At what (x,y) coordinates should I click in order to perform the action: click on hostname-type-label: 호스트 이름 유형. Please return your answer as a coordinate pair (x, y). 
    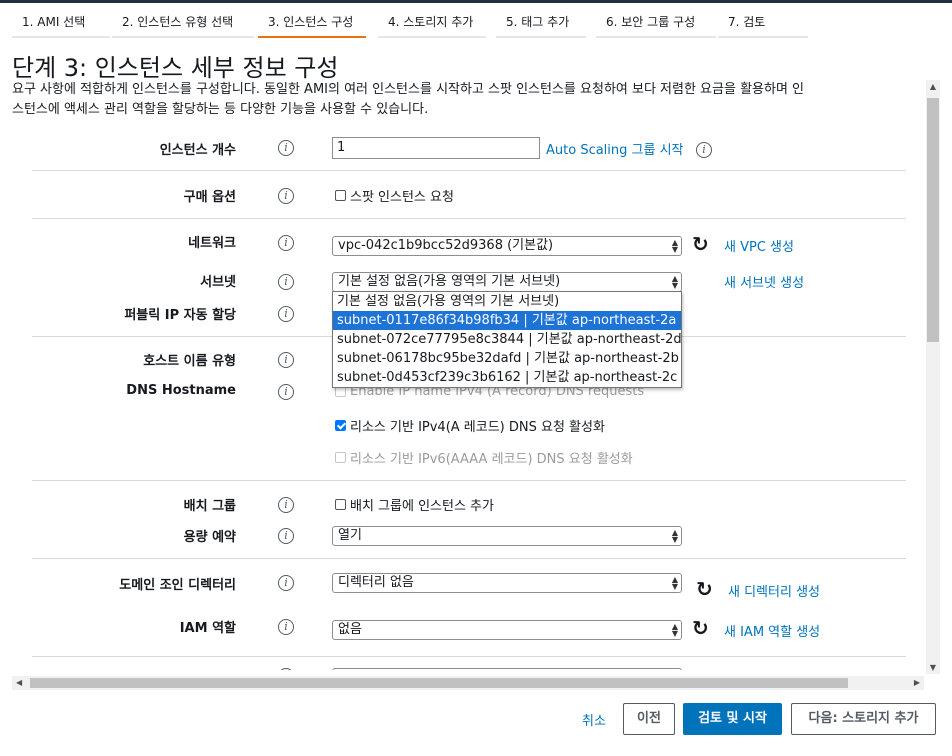
    Looking at the image, I should click on (189, 361).